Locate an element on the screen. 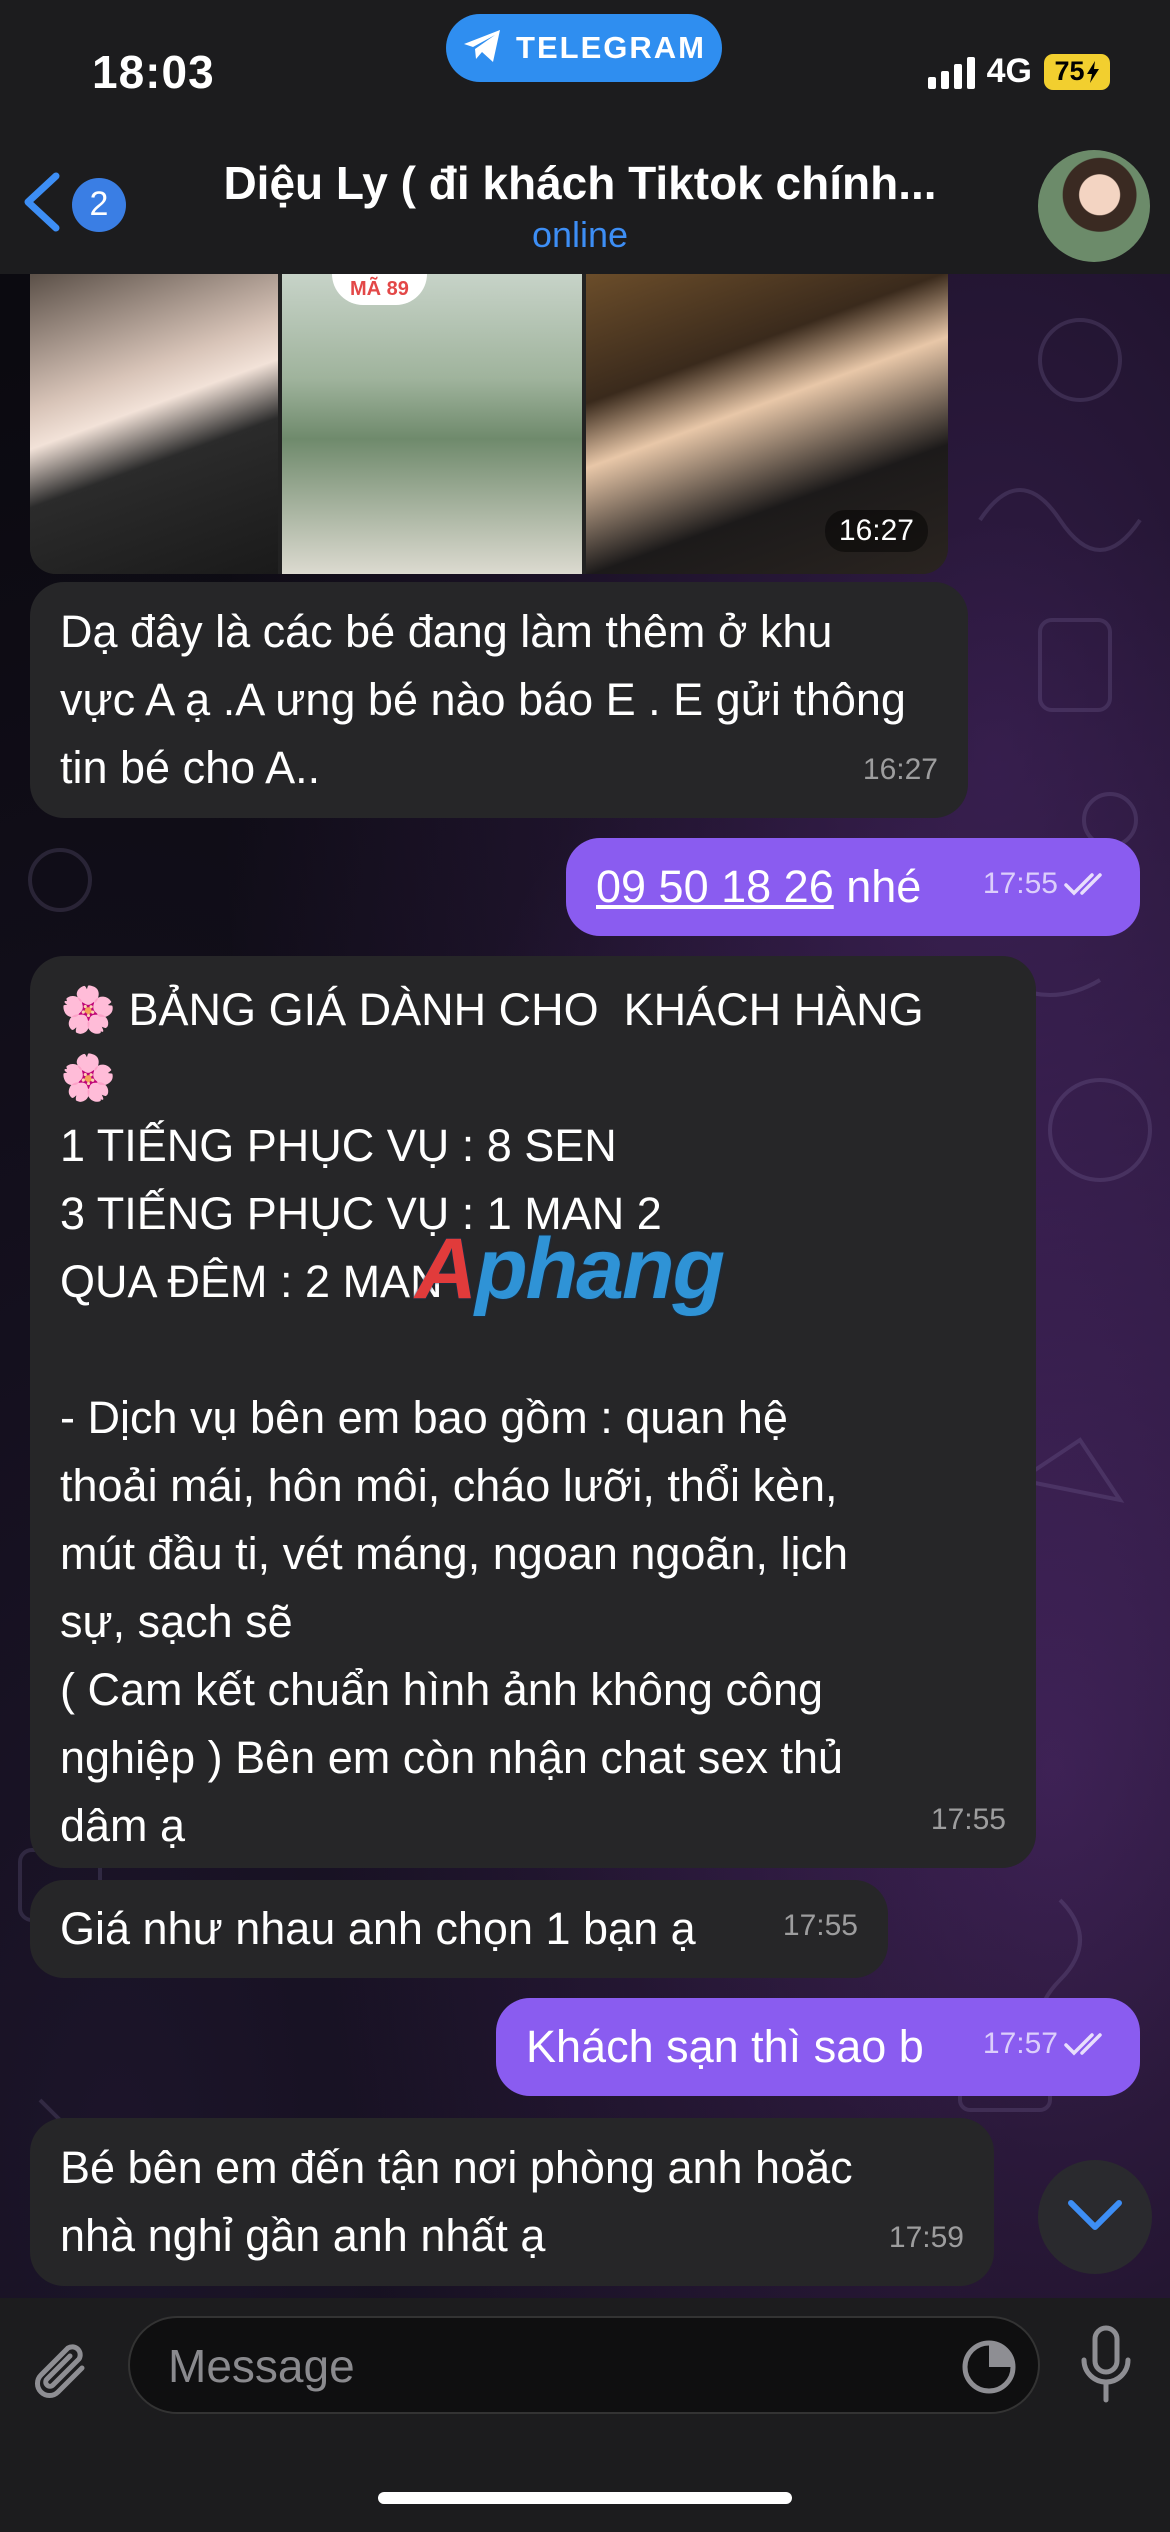  watermark-text: phang is located at coordinates (600, 1269).